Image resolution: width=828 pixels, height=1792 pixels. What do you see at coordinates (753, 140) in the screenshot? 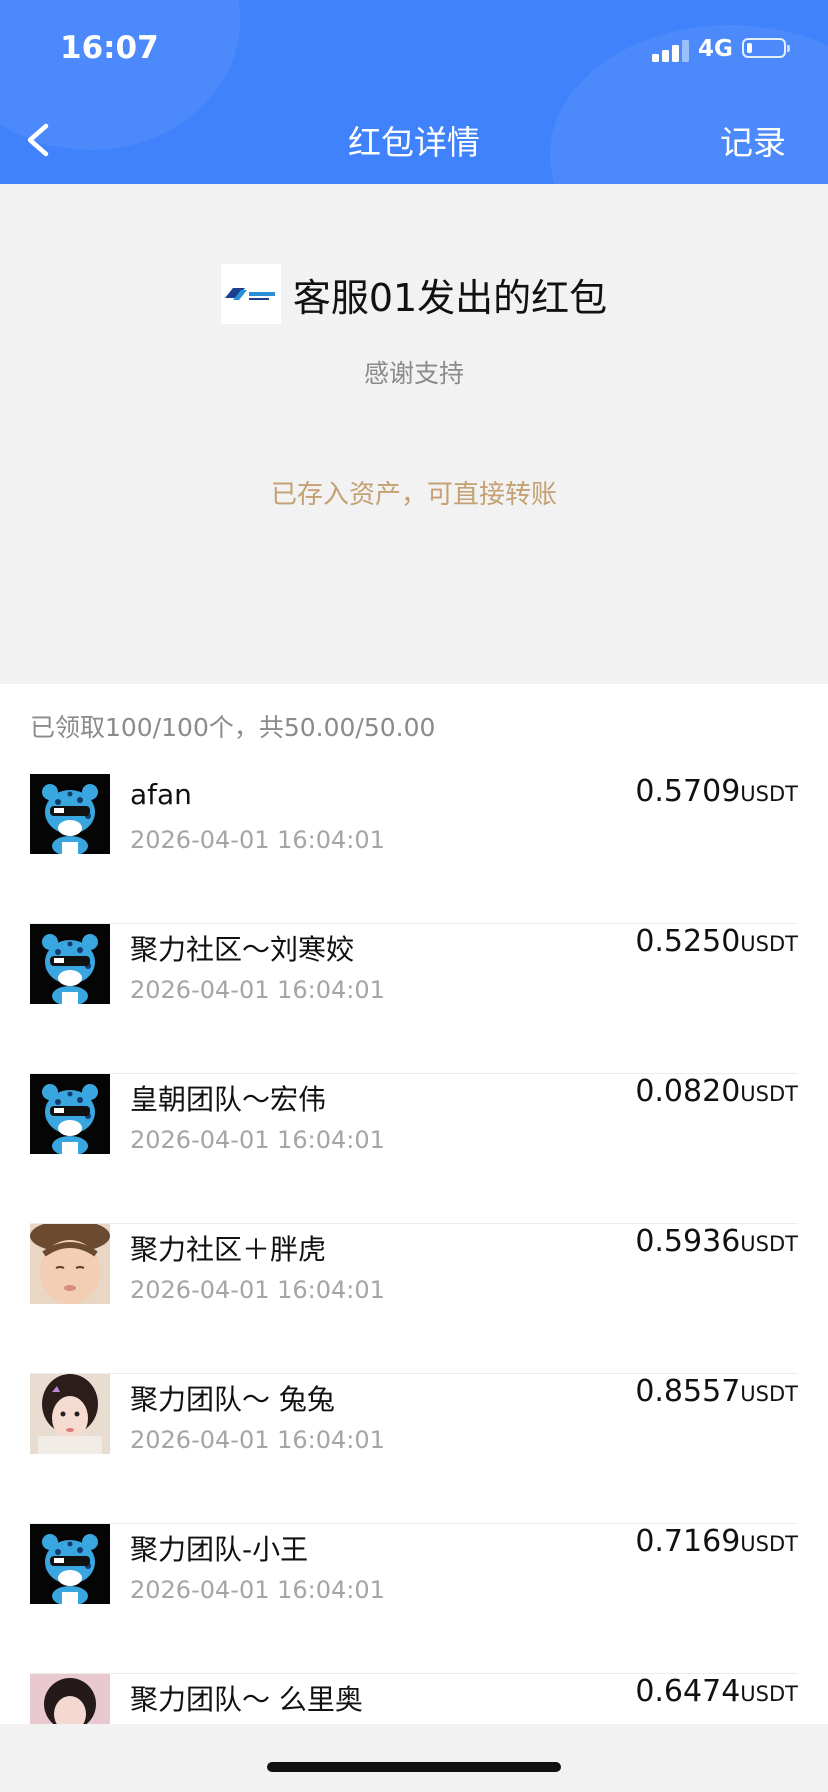
I see `records-button: 记录` at bounding box center [753, 140].